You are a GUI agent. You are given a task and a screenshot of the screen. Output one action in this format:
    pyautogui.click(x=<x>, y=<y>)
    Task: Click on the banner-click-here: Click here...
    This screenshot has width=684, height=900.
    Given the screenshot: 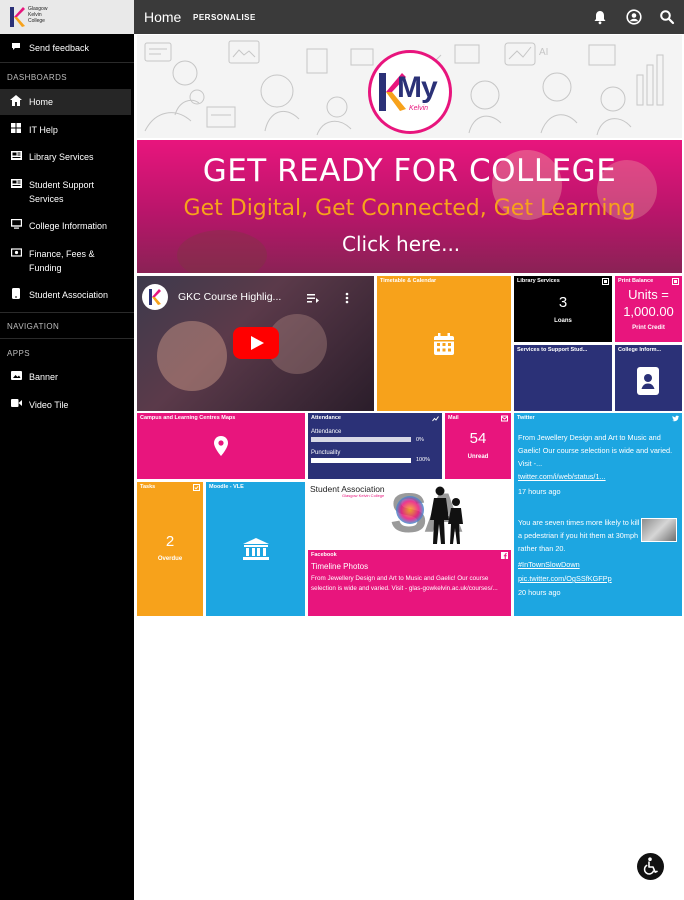 What is the action you would take?
    pyautogui.click(x=401, y=244)
    